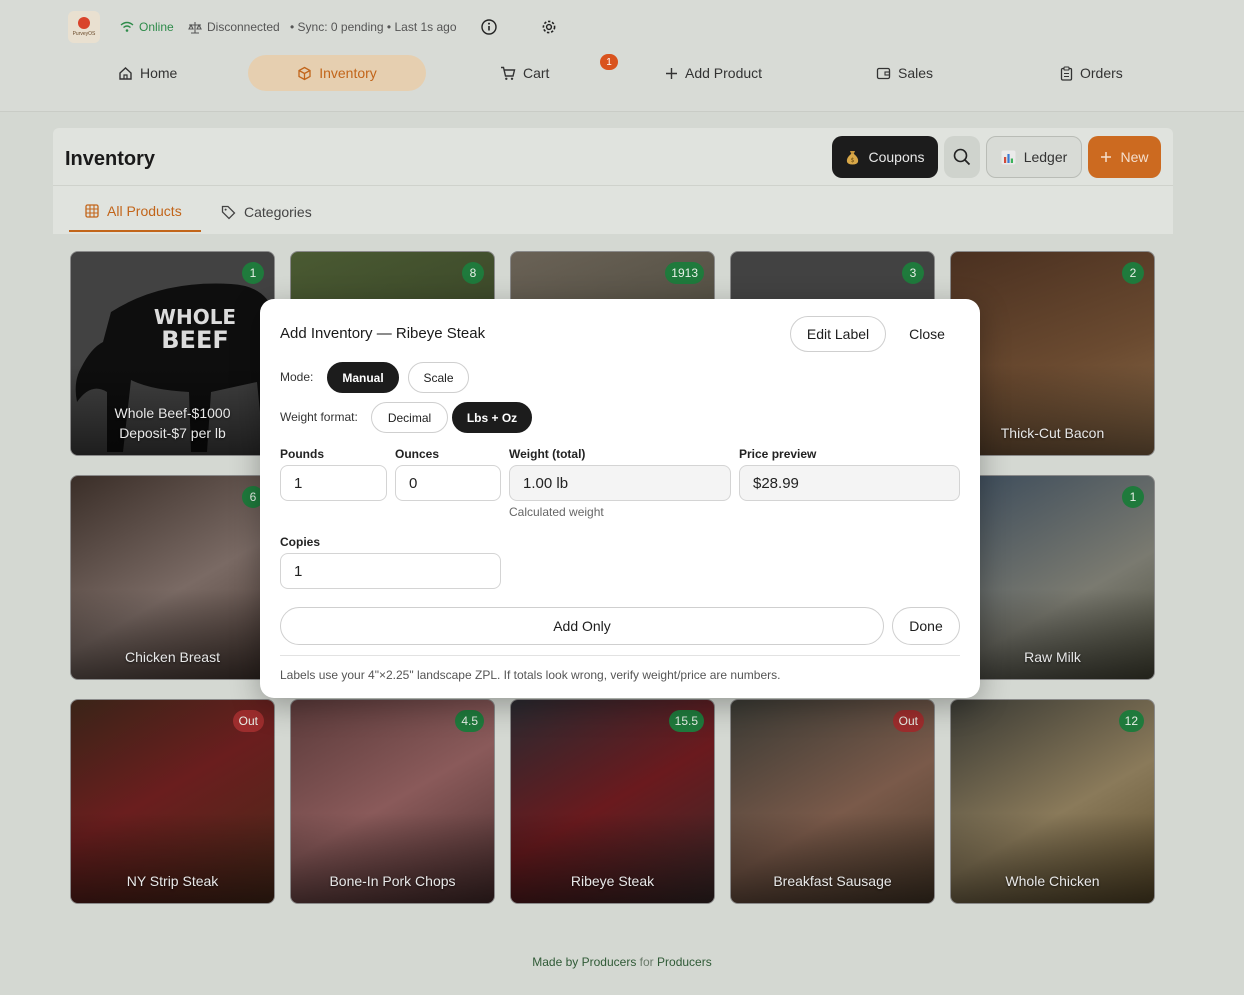 This screenshot has width=1244, height=995. What do you see at coordinates (438, 377) in the screenshot?
I see `mode-scale: Scale` at bounding box center [438, 377].